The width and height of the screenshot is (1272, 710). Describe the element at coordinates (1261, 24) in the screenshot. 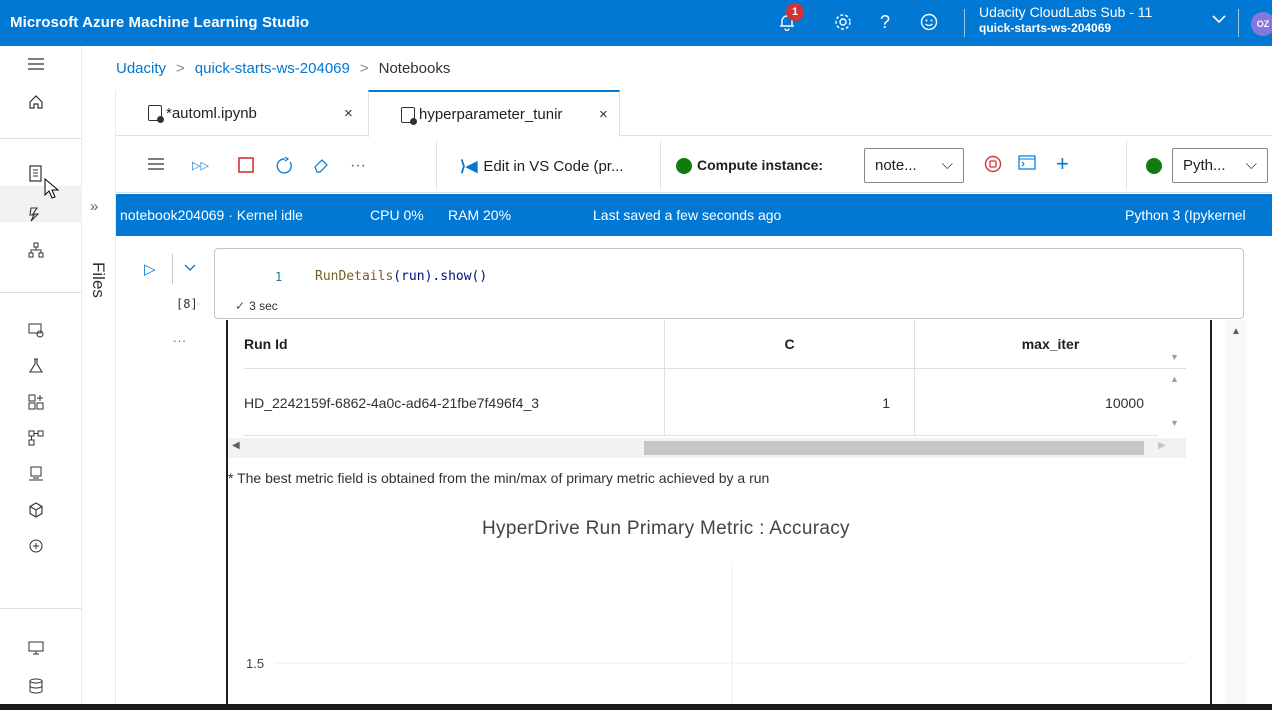

I see `avatar: OZ` at that location.